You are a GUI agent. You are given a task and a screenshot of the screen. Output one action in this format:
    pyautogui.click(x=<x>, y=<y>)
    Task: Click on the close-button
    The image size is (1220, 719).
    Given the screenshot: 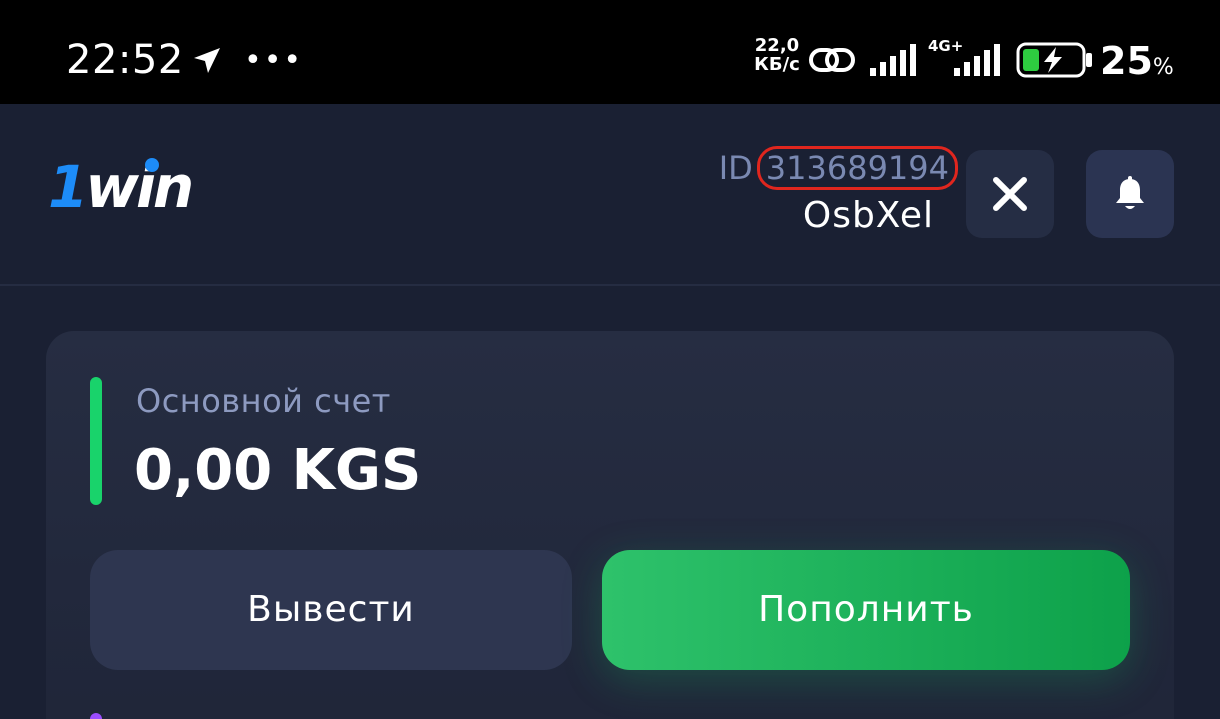 What is the action you would take?
    pyautogui.click(x=1010, y=194)
    